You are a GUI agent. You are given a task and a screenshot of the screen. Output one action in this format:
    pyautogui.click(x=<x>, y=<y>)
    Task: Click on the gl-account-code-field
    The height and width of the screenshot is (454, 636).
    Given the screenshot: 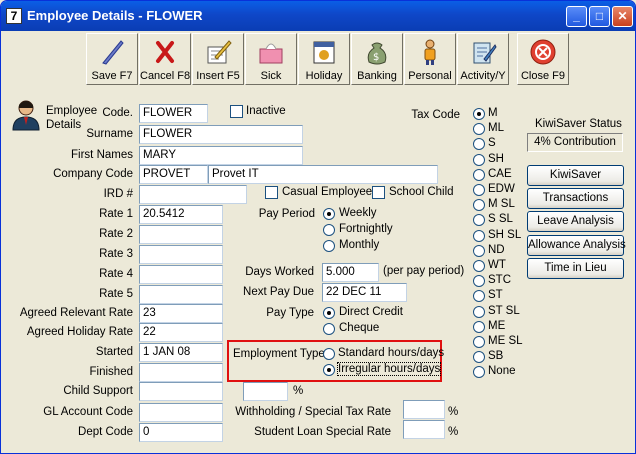 What is the action you would take?
    pyautogui.click(x=181, y=412)
    